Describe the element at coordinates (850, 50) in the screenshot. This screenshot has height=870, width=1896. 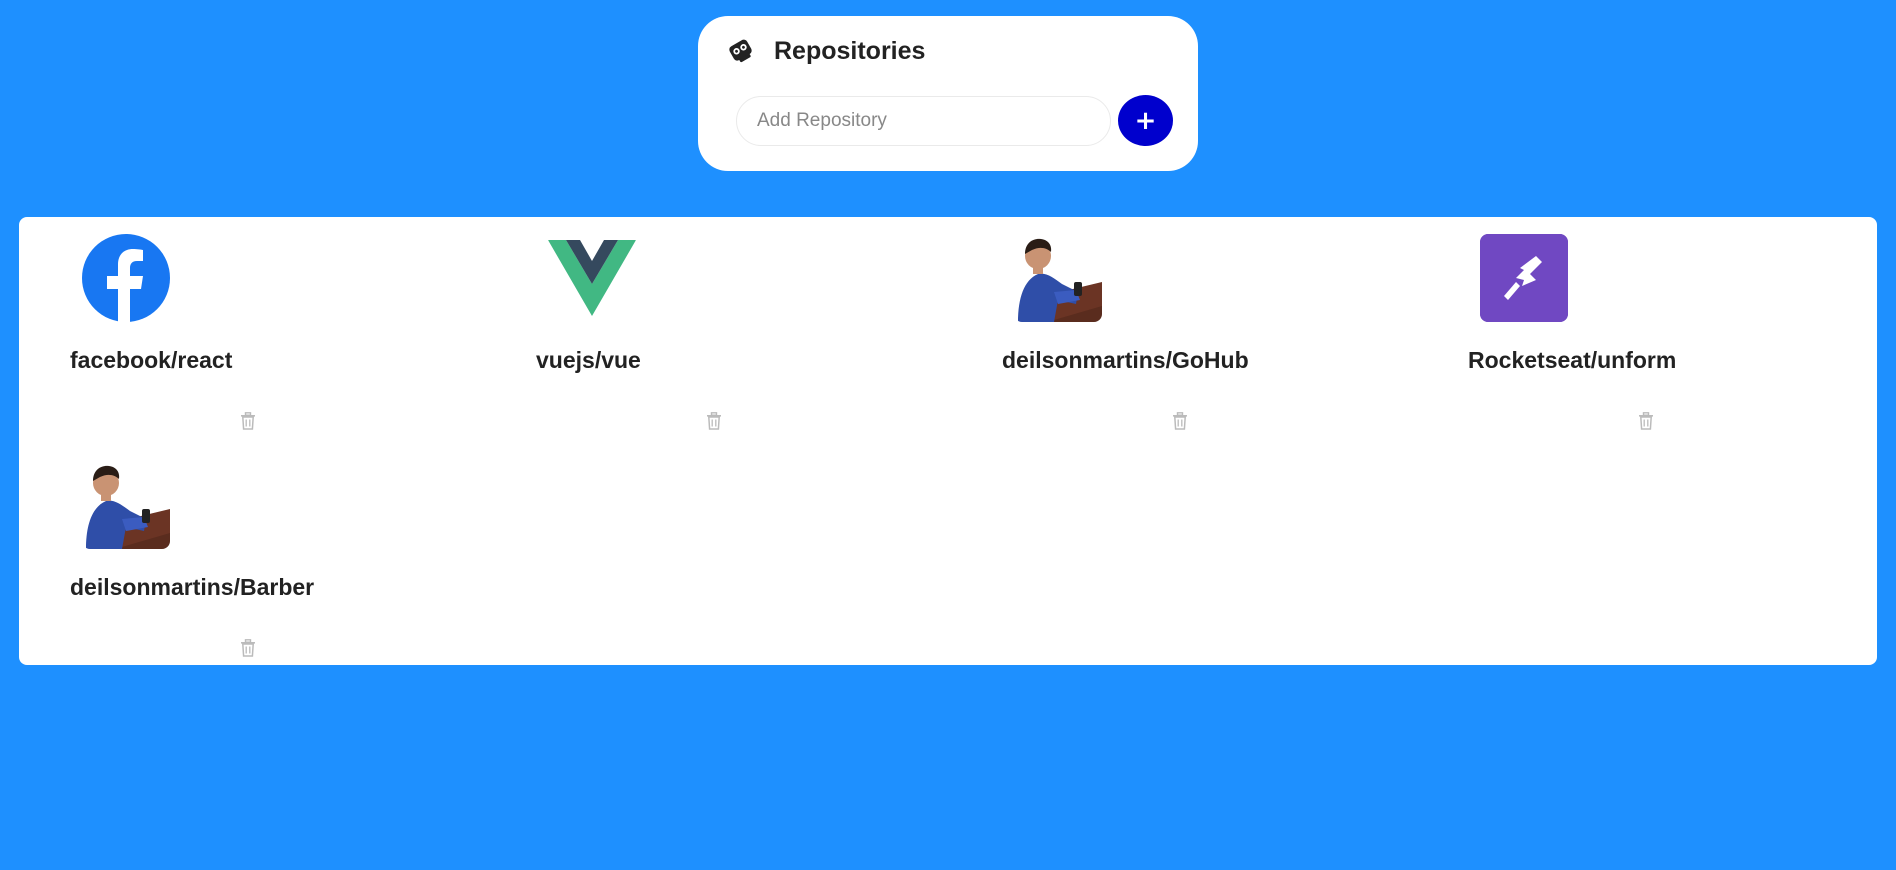
I see `page-title: Repositories` at that location.